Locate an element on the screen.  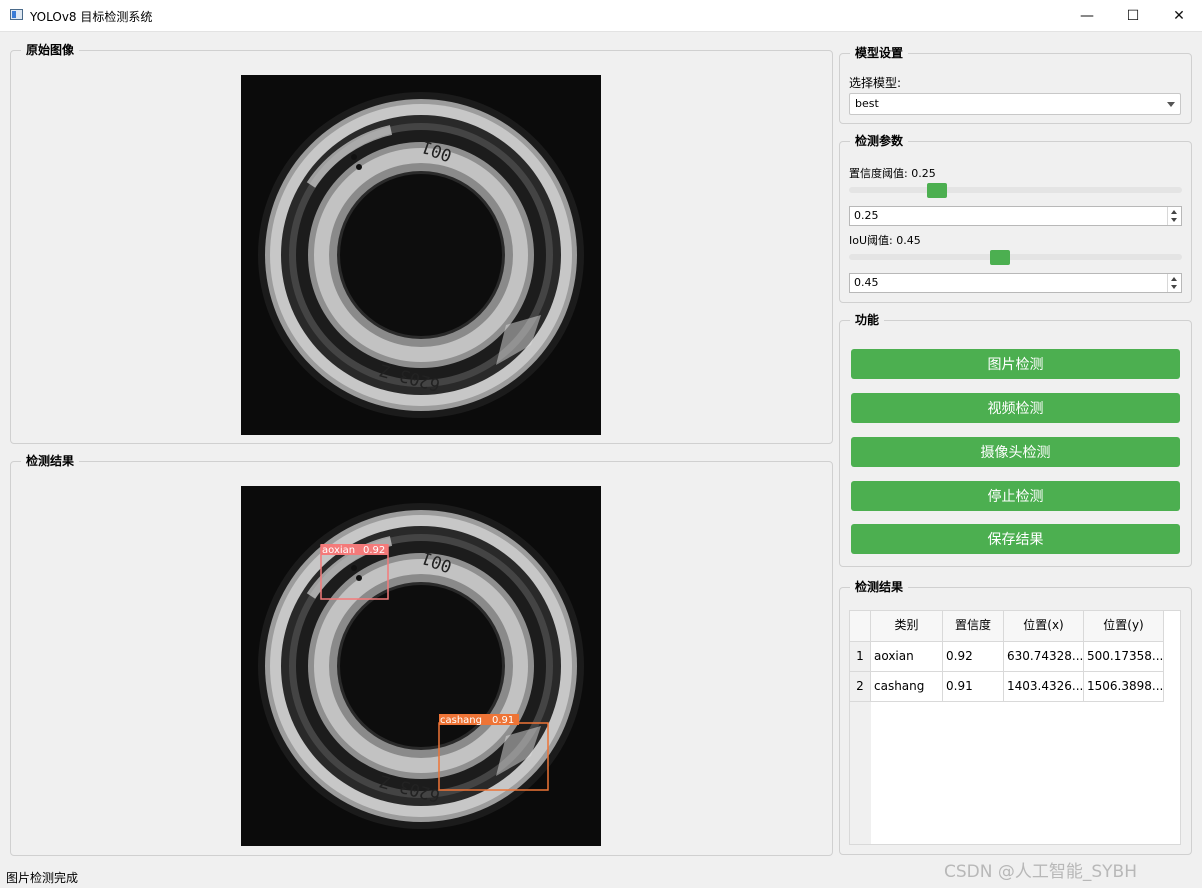
result-image: 001 6203 Z aoxian 0.92 cashang 0.91 is located at coordinates (421, 666).